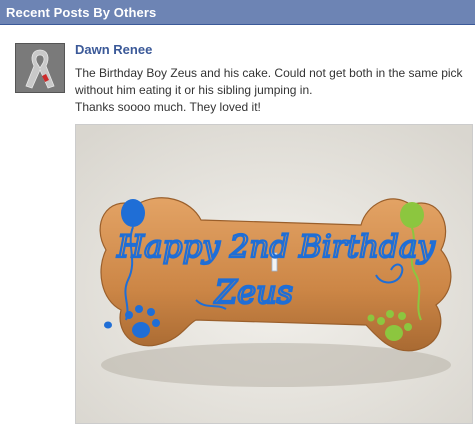 This screenshot has height=432, width=475. What do you see at coordinates (168, 107) in the screenshot?
I see `message-line: Thanks soooo much. They loved it!` at bounding box center [168, 107].